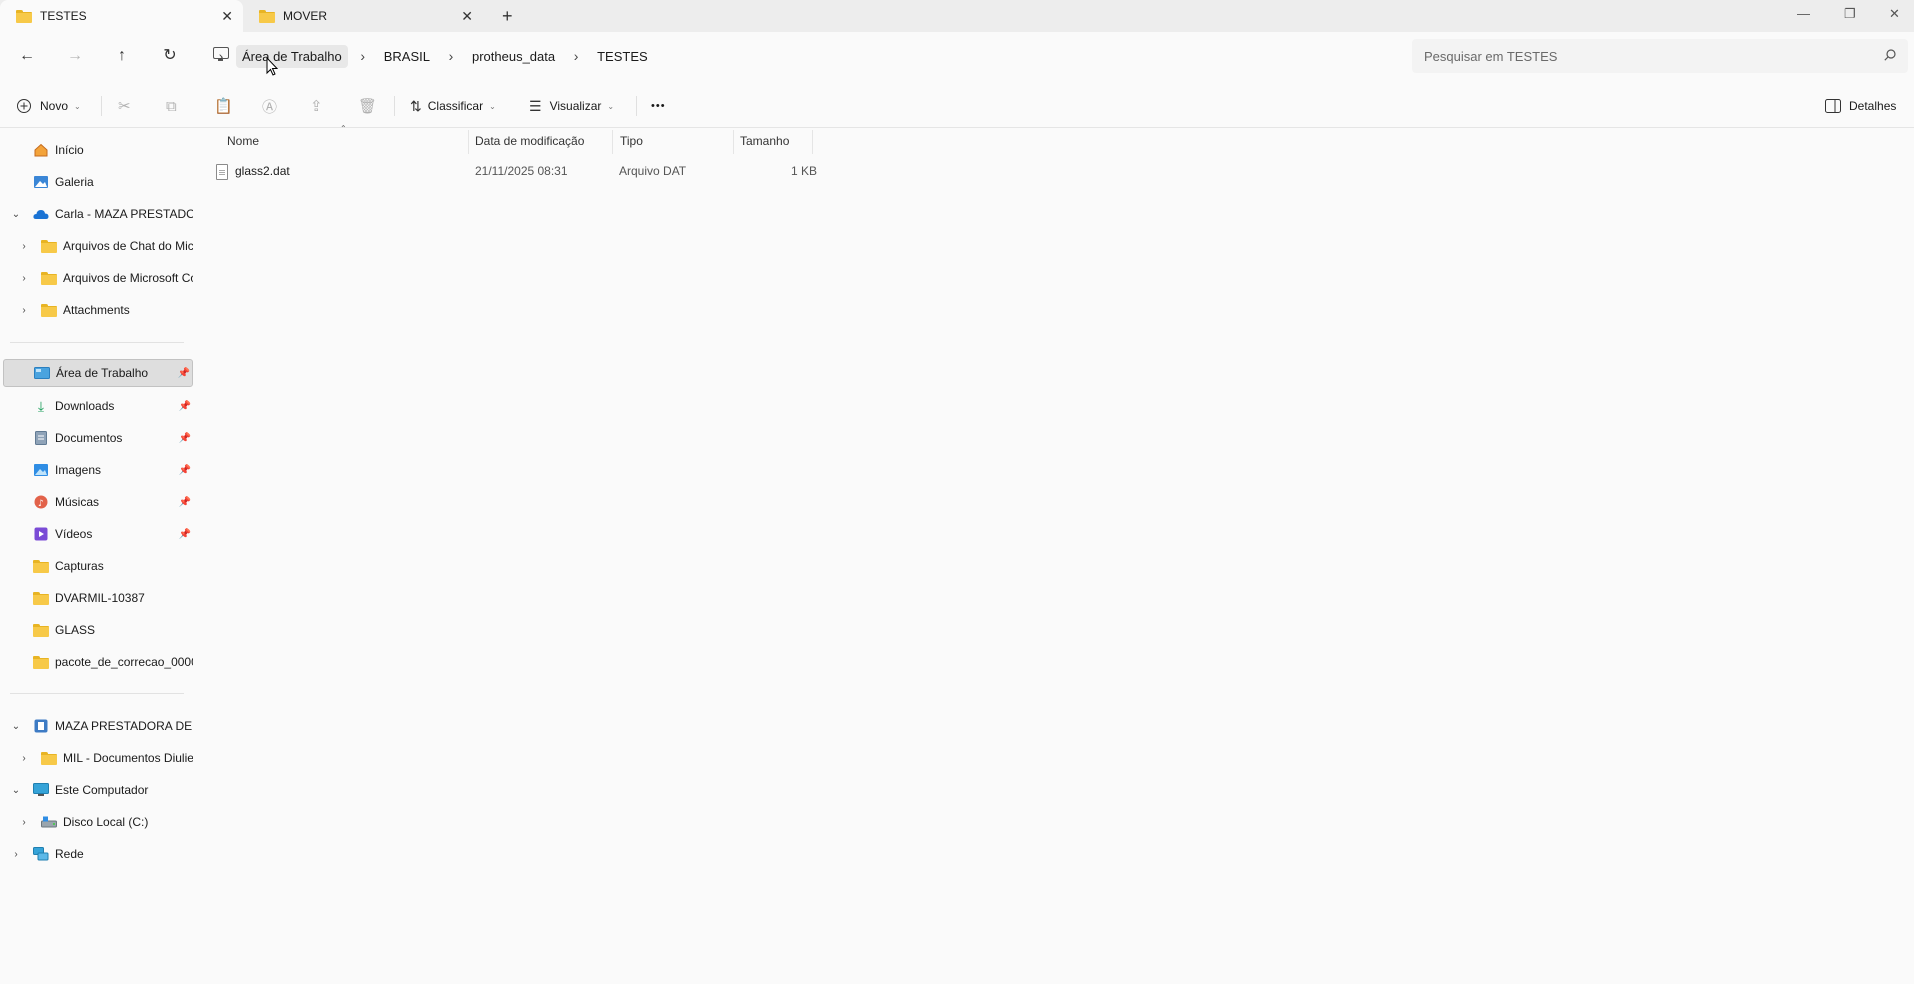  What do you see at coordinates (1890, 55) in the screenshot?
I see `search-icon` at bounding box center [1890, 55].